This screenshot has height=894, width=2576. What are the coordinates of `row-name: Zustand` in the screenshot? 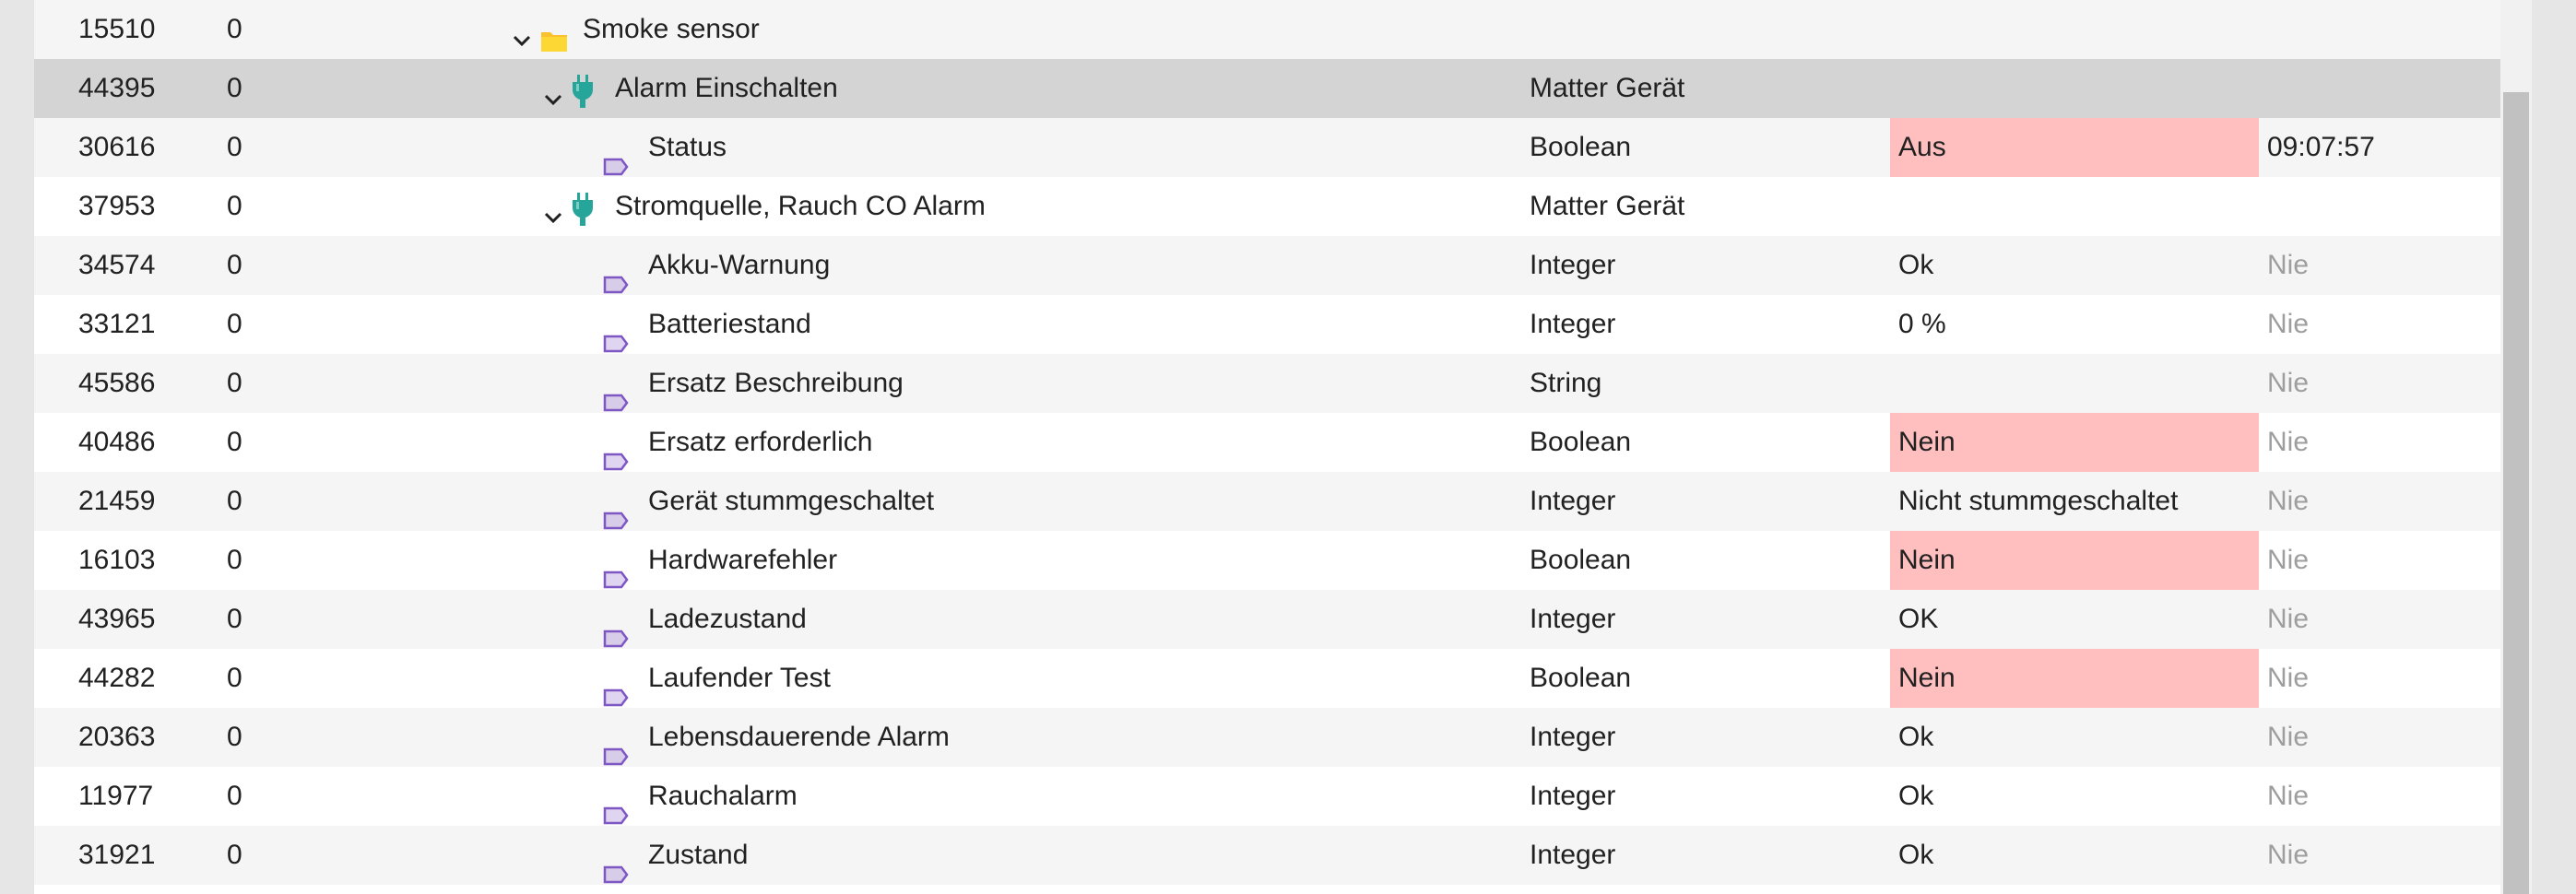 It's located at (698, 855).